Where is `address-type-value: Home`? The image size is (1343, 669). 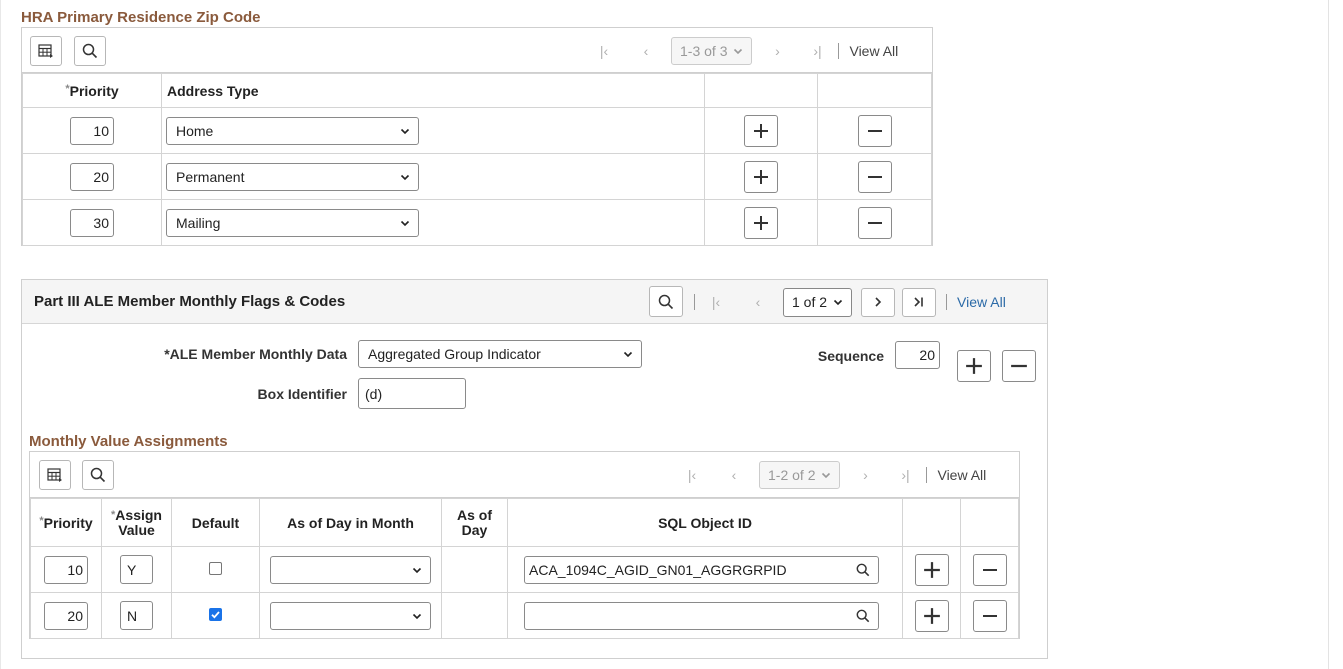
address-type-value: Home is located at coordinates (195, 130).